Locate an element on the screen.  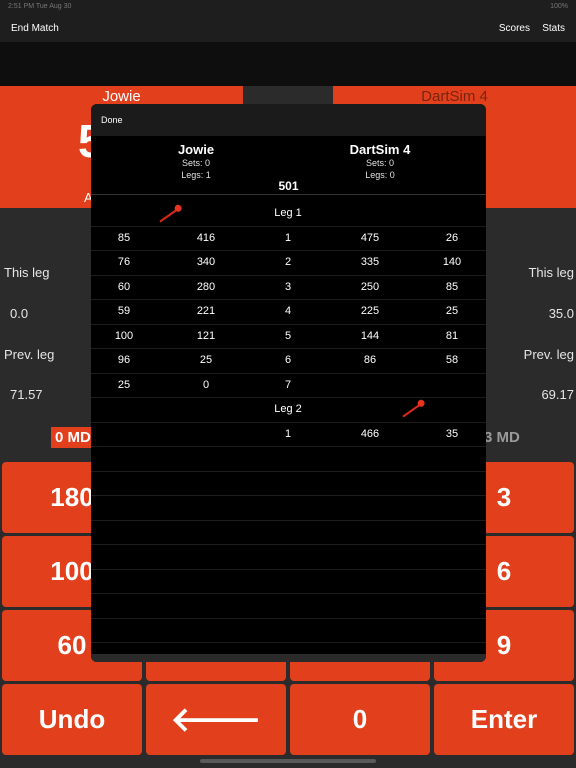
score-cell-p1-scored: 25 is located at coordinates (124, 384).